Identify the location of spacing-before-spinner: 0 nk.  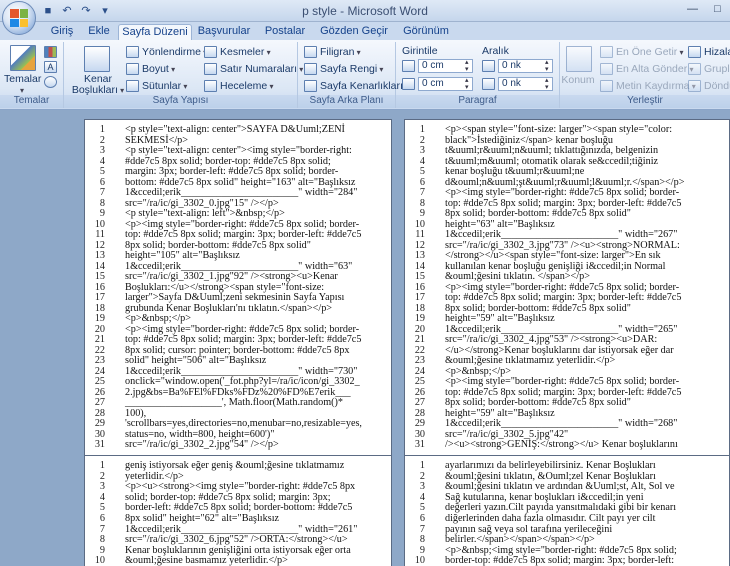
(517, 66).